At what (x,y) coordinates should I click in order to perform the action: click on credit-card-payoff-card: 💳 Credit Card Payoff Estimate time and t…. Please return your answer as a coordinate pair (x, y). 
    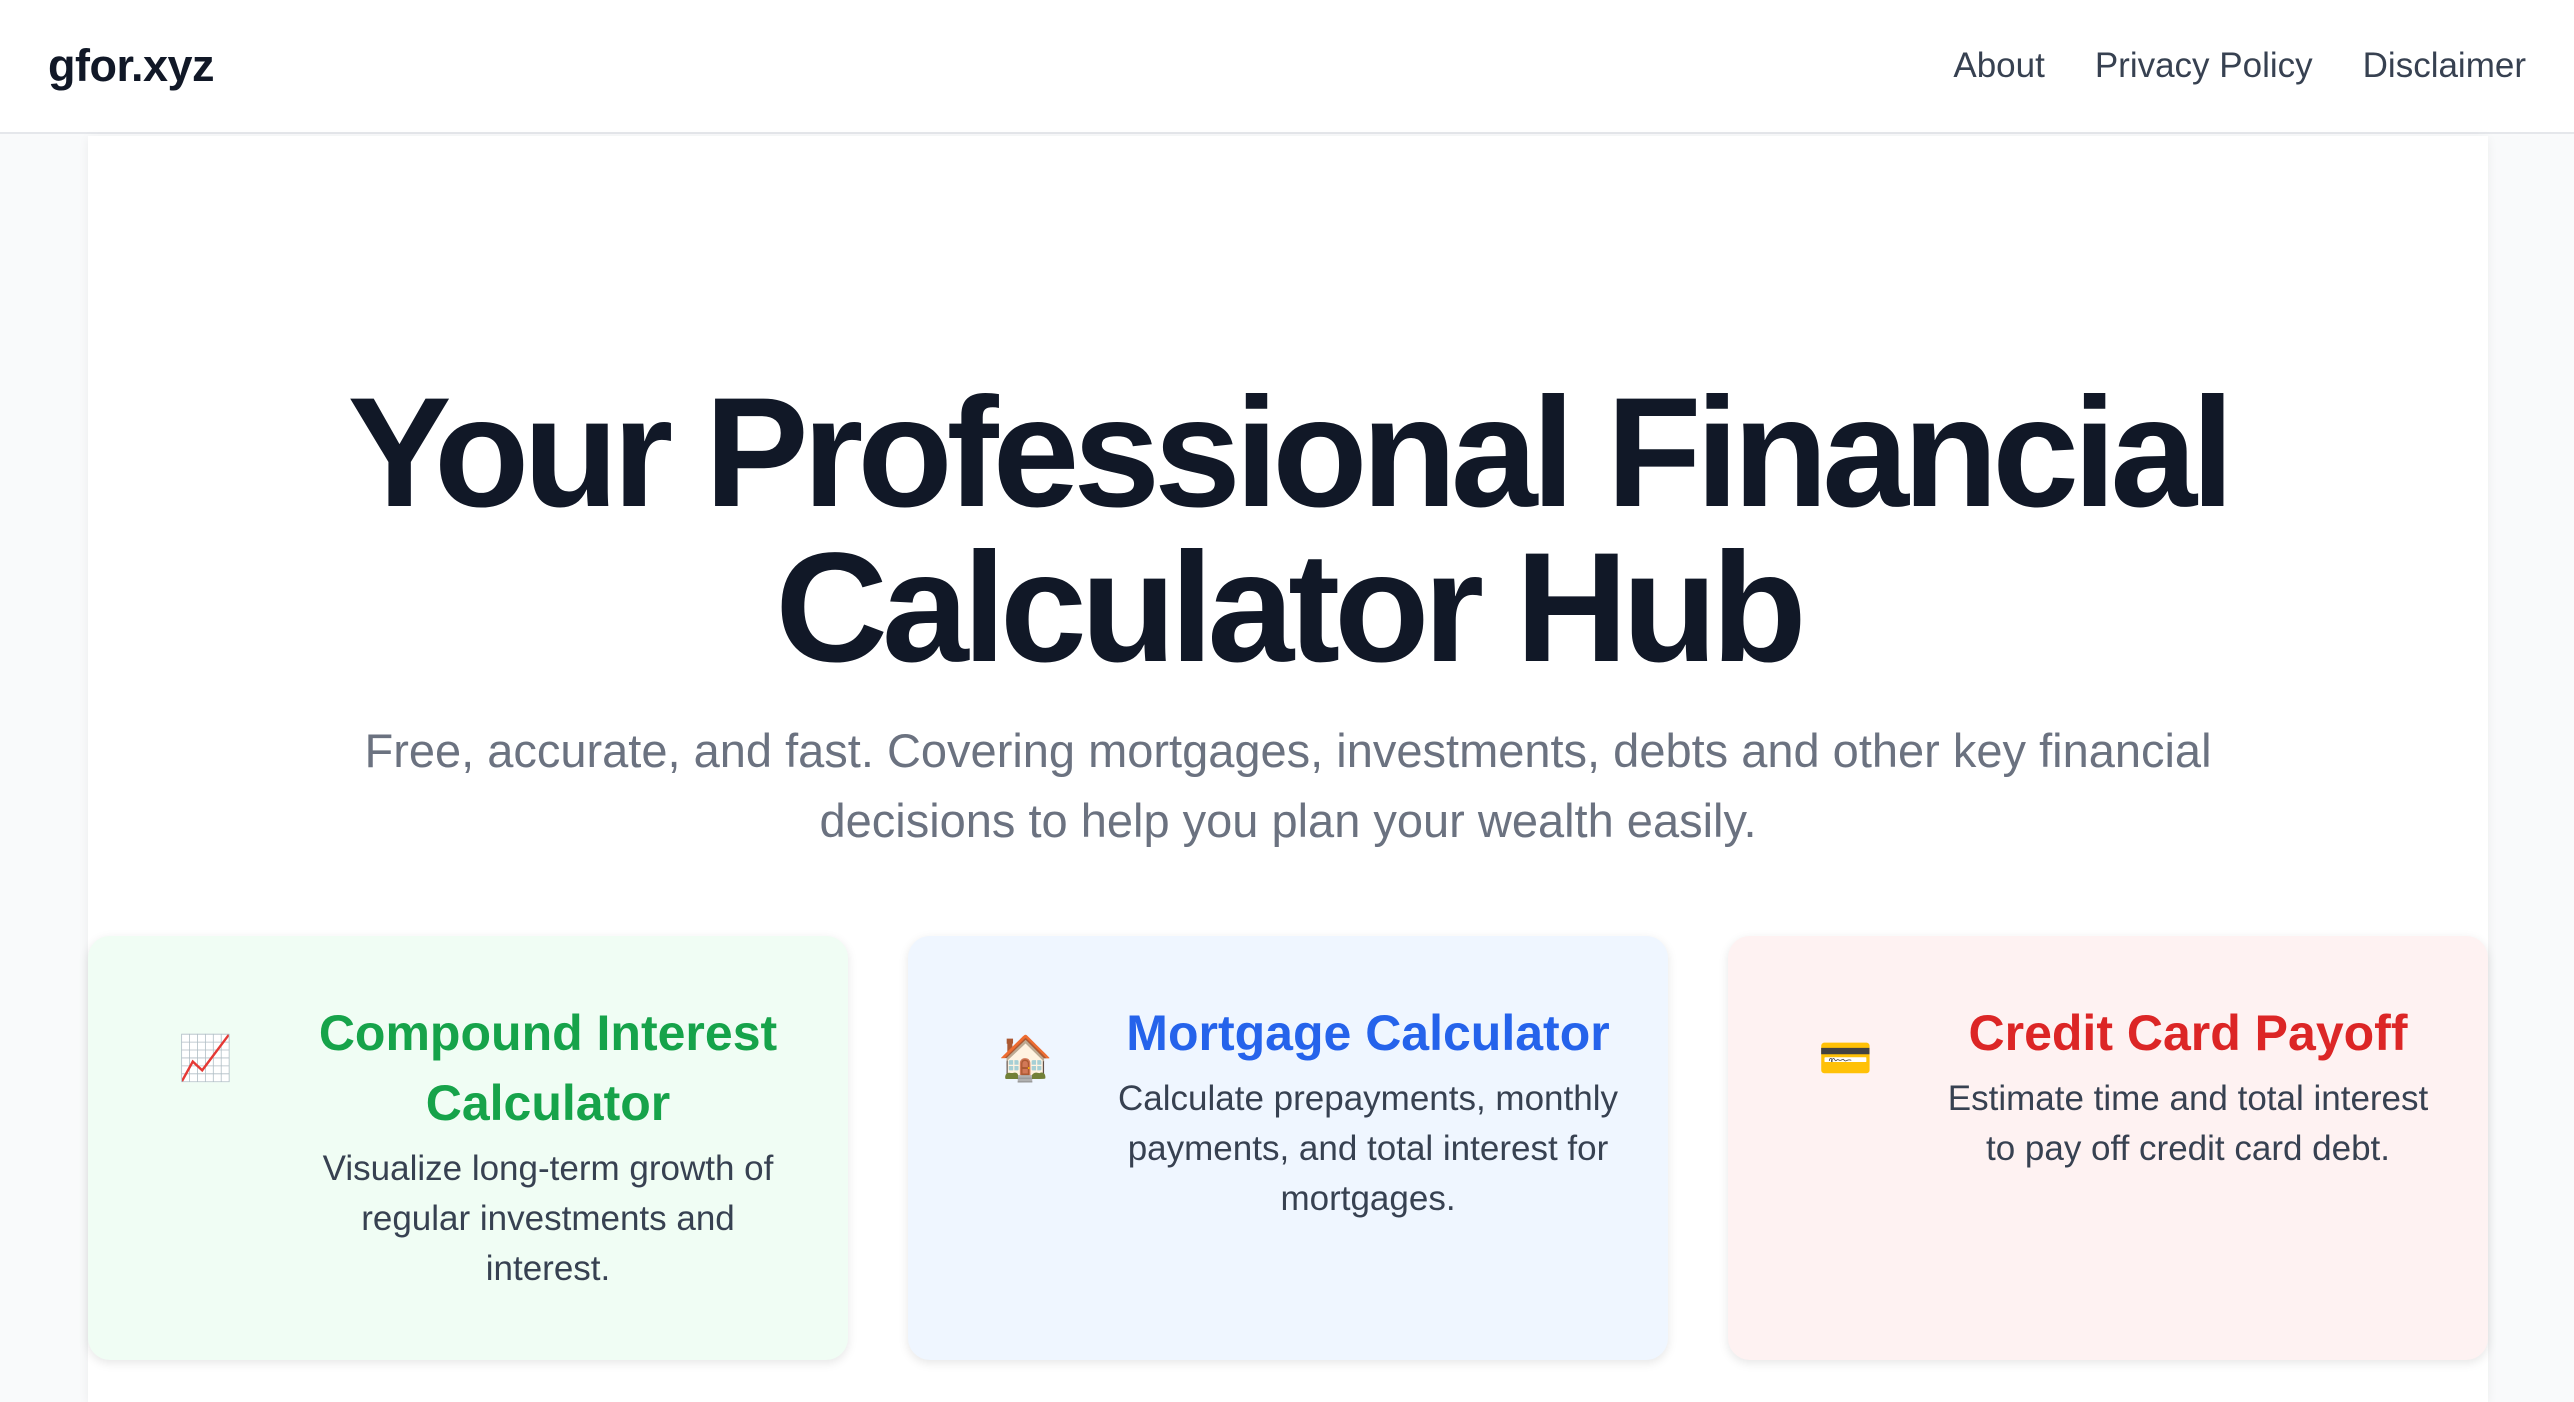
    Looking at the image, I should click on (2108, 1148).